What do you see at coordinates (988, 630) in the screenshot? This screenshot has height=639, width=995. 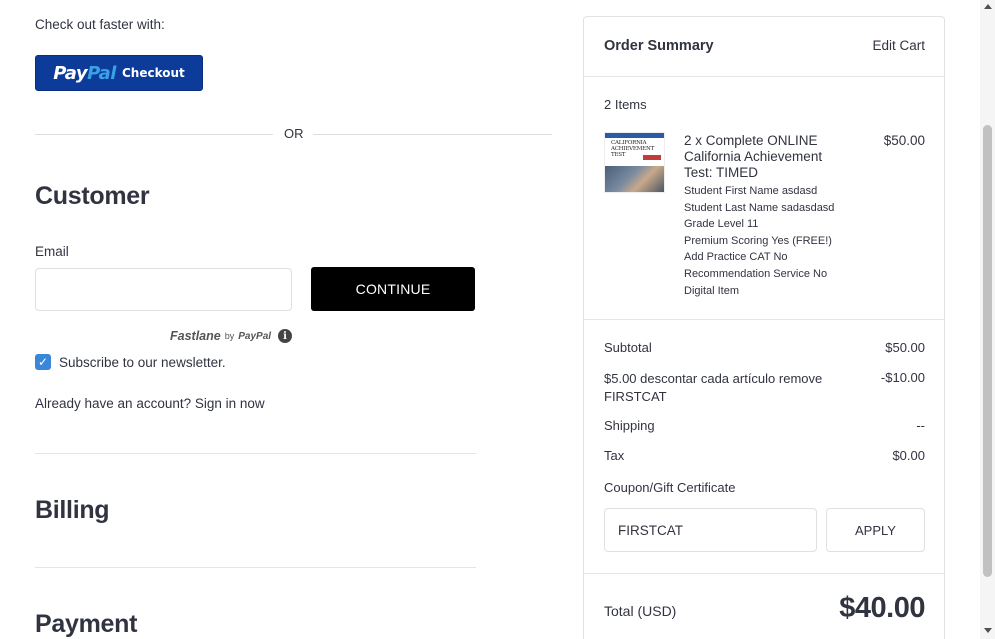 I see `scroll-down-arrow-icon` at bounding box center [988, 630].